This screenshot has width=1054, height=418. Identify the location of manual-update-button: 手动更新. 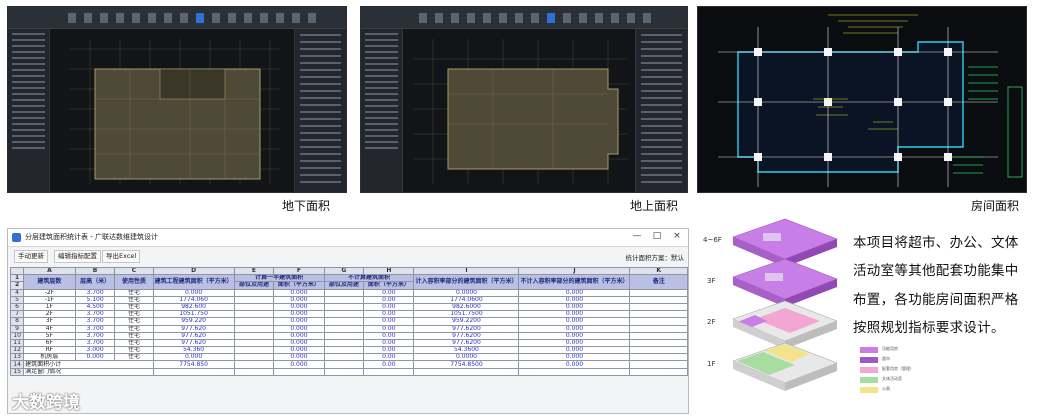
(31, 256).